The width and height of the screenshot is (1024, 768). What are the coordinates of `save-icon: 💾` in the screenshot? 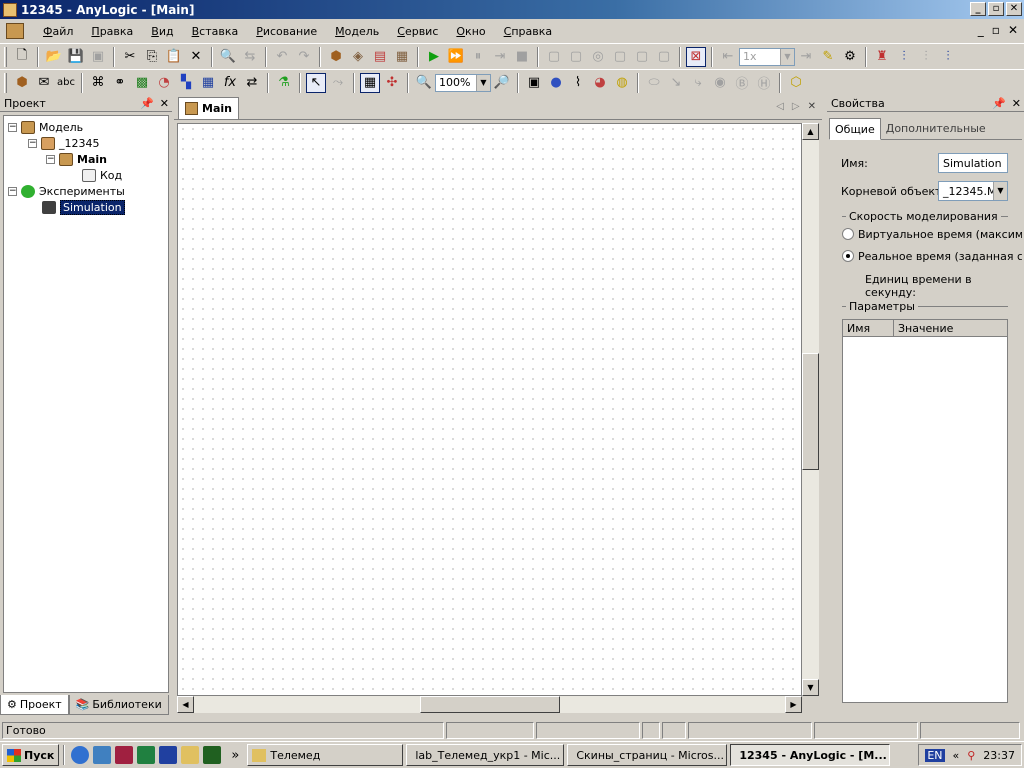 It's located at (76, 57).